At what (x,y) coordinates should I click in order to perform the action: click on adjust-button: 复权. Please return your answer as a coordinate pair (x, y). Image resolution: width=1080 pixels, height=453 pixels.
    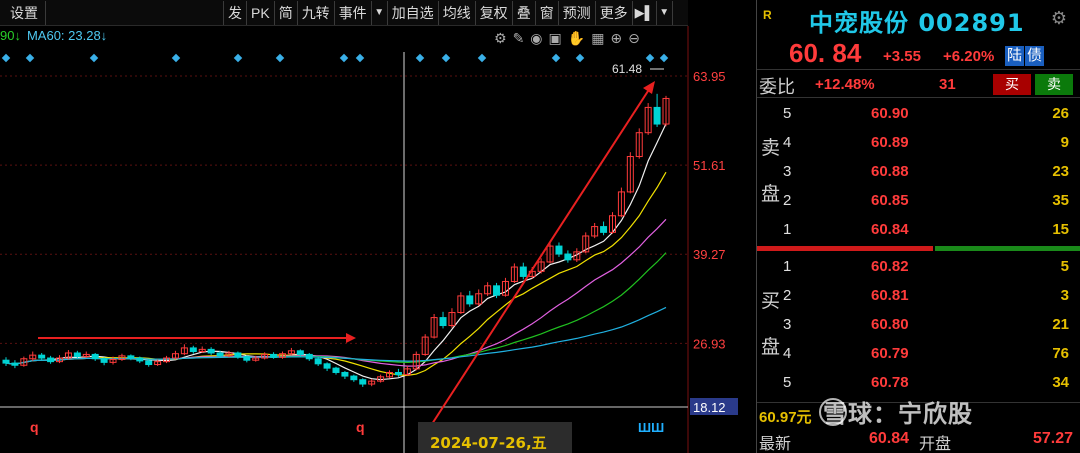
    Looking at the image, I should click on (494, 12).